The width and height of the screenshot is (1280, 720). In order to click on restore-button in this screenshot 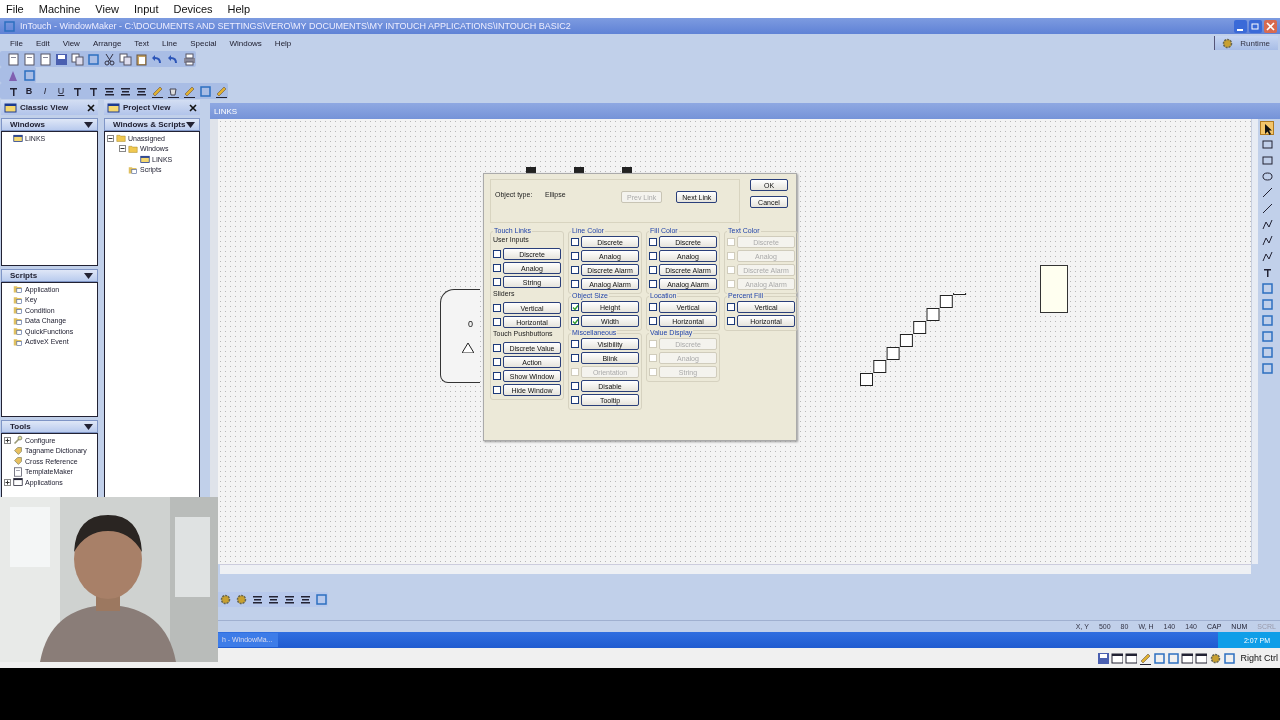, I will do `click(1255, 26)`.